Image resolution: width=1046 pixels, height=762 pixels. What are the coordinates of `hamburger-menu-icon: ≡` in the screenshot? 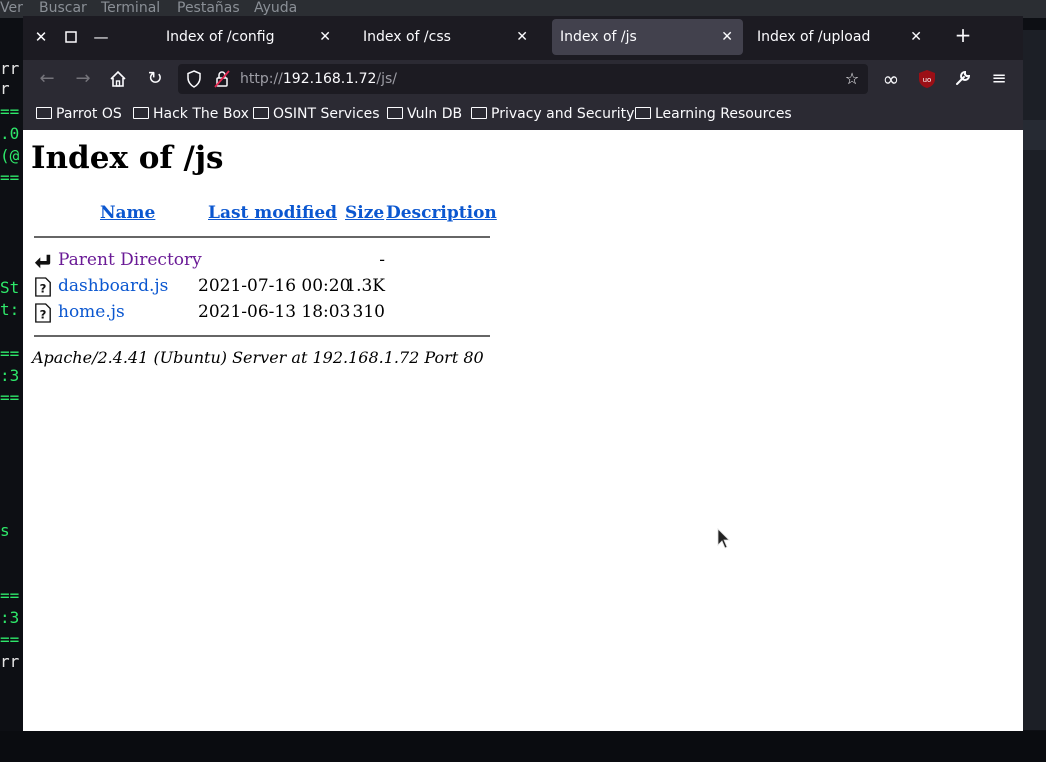 It's located at (999, 79).